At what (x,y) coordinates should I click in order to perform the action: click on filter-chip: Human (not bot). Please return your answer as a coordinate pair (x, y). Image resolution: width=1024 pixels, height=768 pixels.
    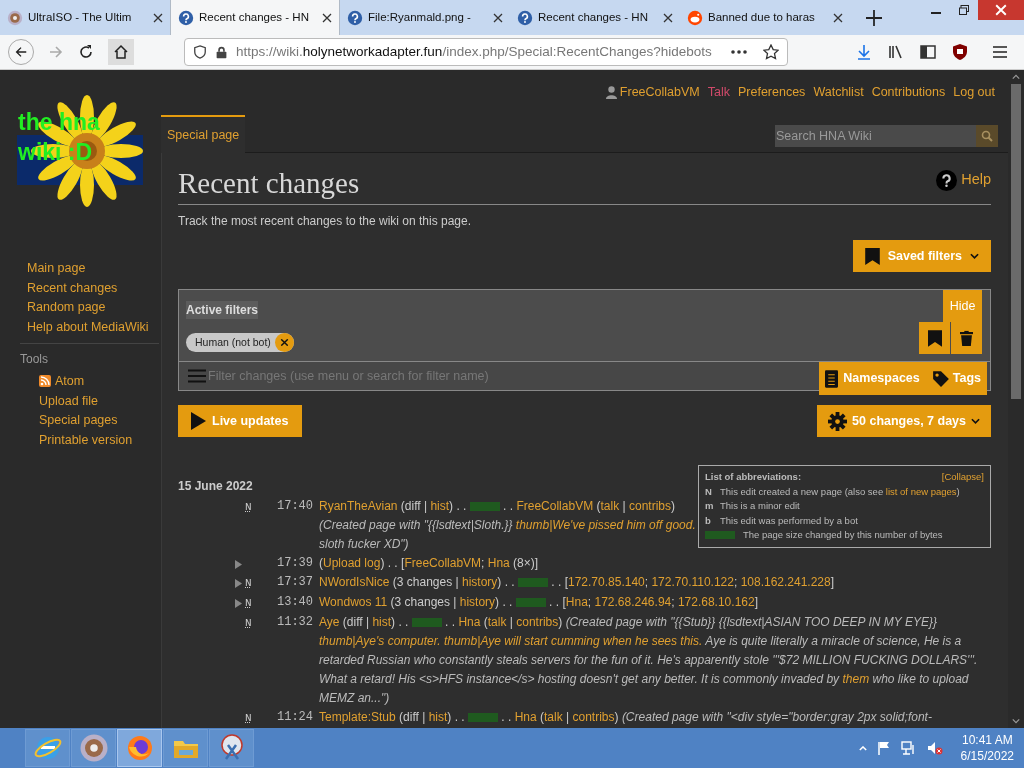
    Looking at the image, I should click on (240, 342).